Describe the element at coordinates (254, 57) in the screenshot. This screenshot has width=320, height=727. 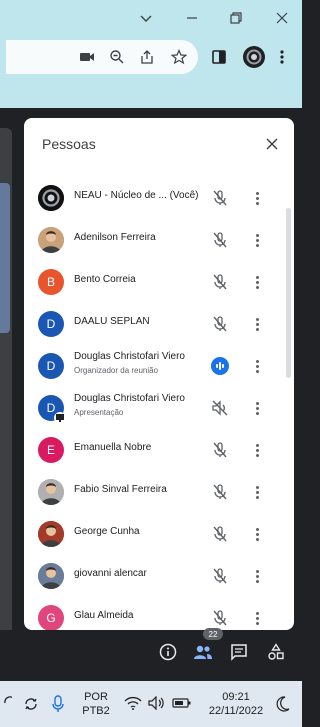
I see `profile-avatar` at that location.